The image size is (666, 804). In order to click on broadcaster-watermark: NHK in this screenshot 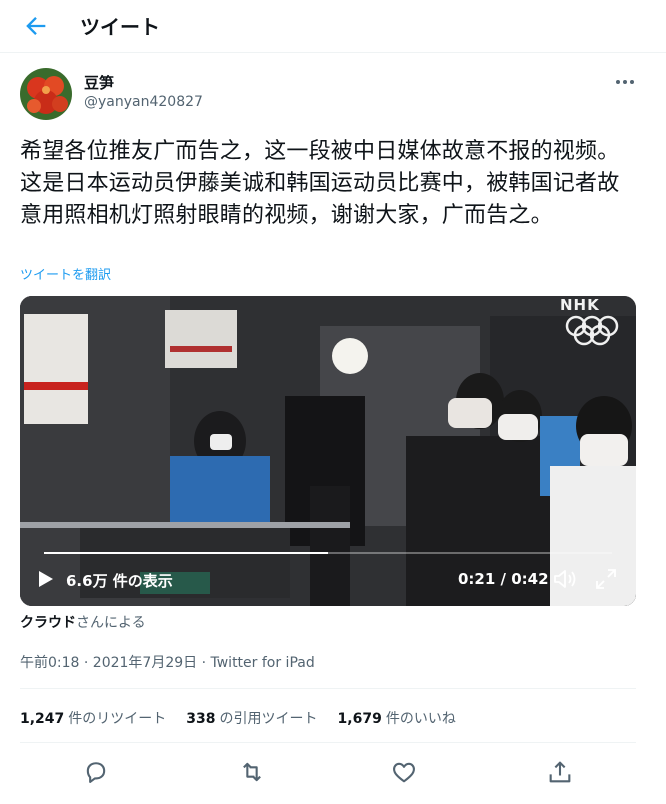, I will do `click(580, 305)`.